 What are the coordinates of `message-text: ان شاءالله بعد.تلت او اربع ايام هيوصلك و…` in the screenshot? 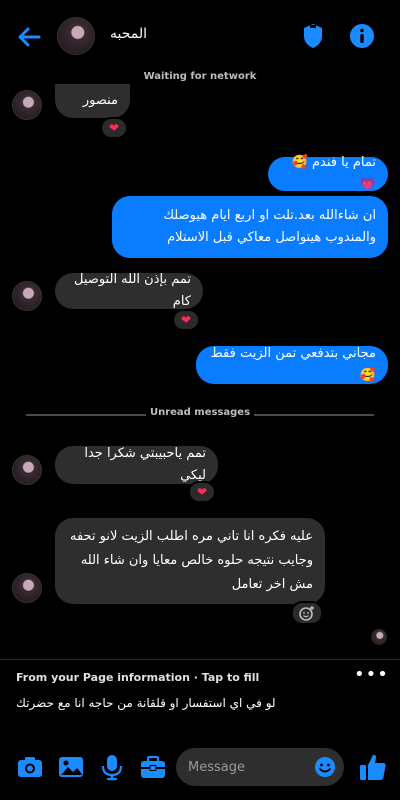 It's located at (269, 226).